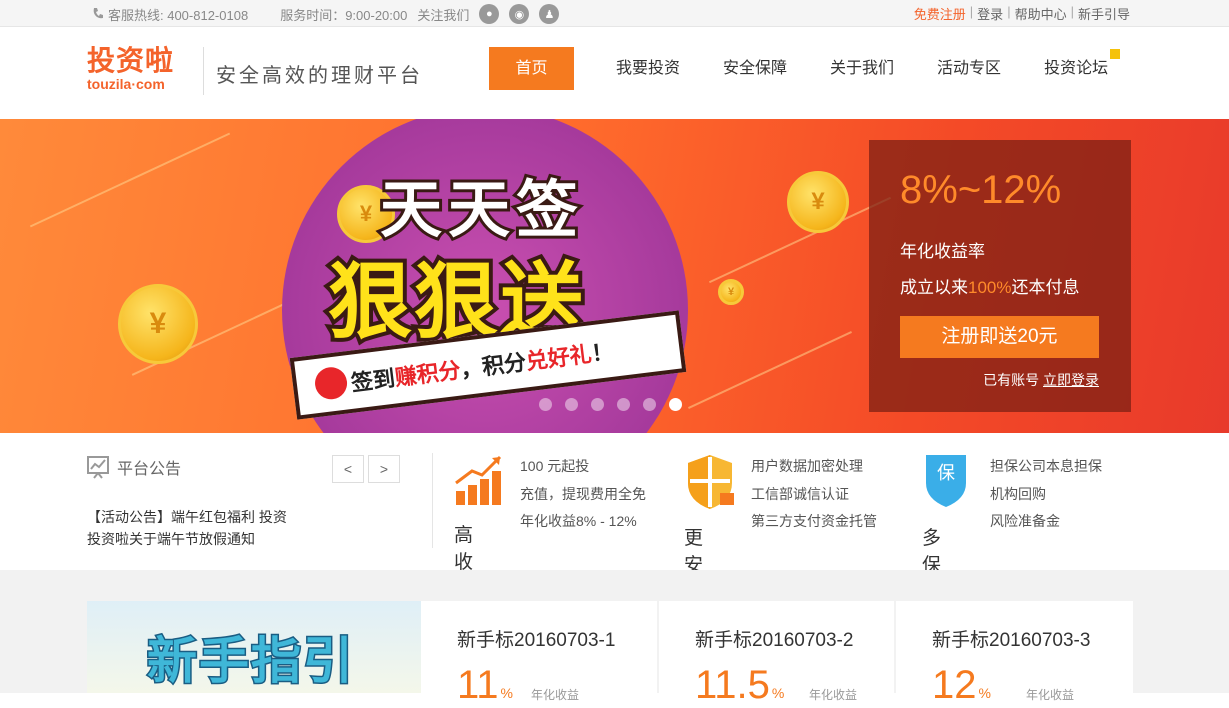 This screenshot has height=708, width=1229. I want to click on weibo-icon: ◉, so click(519, 14).